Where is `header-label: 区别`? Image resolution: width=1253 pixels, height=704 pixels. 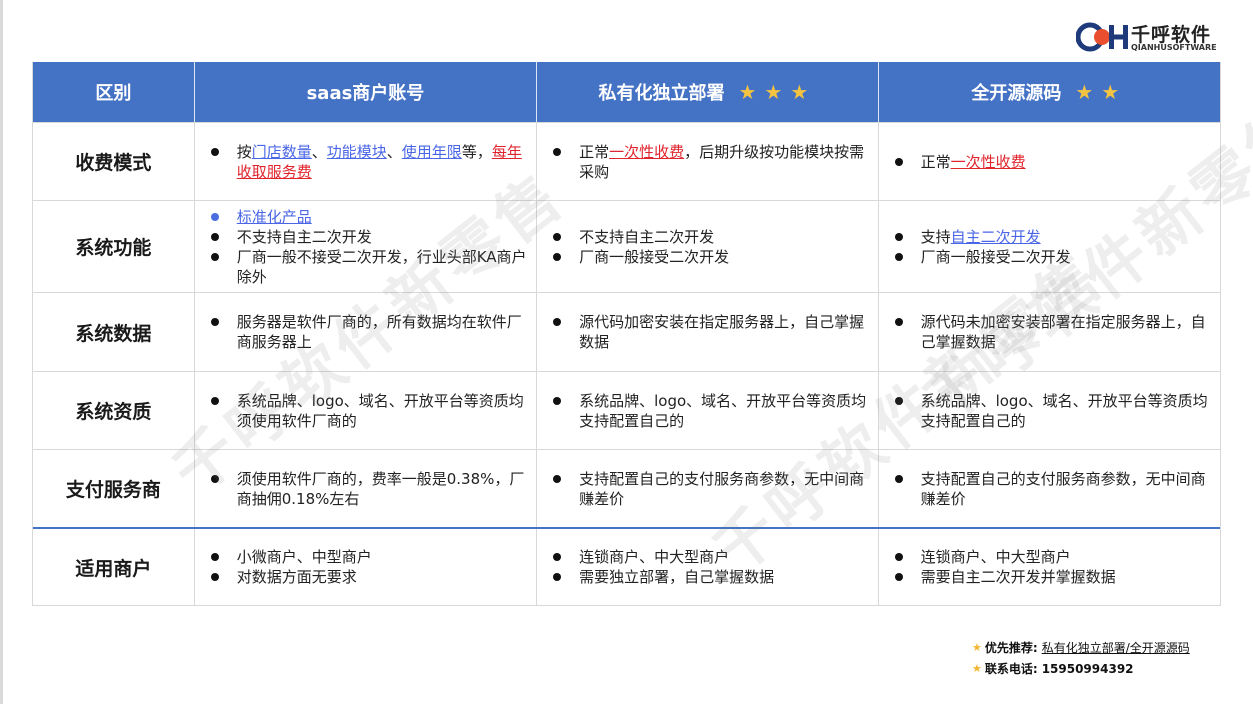
header-label: 区别 is located at coordinates (113, 93).